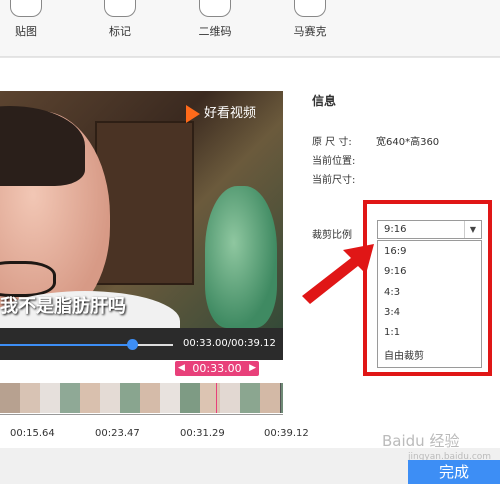 The width and height of the screenshot is (500, 484). I want to click on timeline-strip, so click(141, 398).